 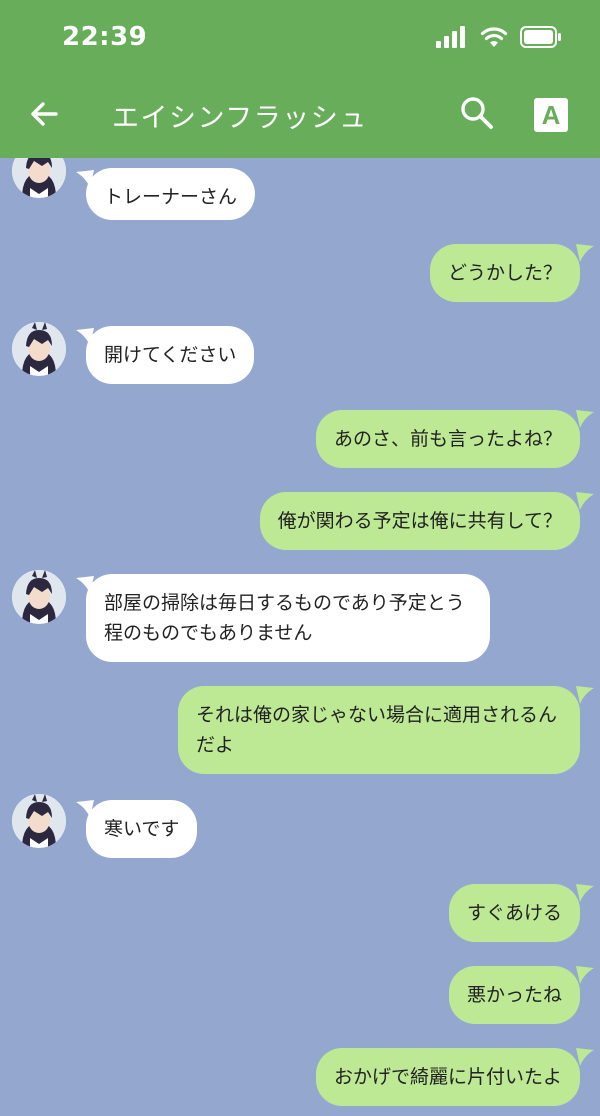 What do you see at coordinates (142, 829) in the screenshot?
I see `message-bubble-incoming: 寒いです` at bounding box center [142, 829].